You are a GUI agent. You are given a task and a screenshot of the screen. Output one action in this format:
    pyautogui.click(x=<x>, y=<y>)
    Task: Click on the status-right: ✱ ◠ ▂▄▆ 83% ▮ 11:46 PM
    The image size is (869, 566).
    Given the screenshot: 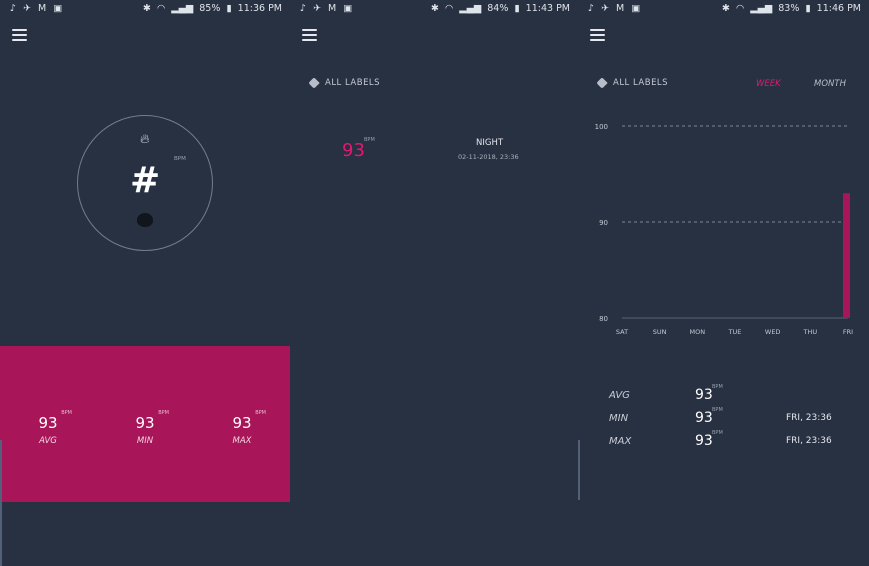 What is the action you would take?
    pyautogui.click(x=790, y=8)
    